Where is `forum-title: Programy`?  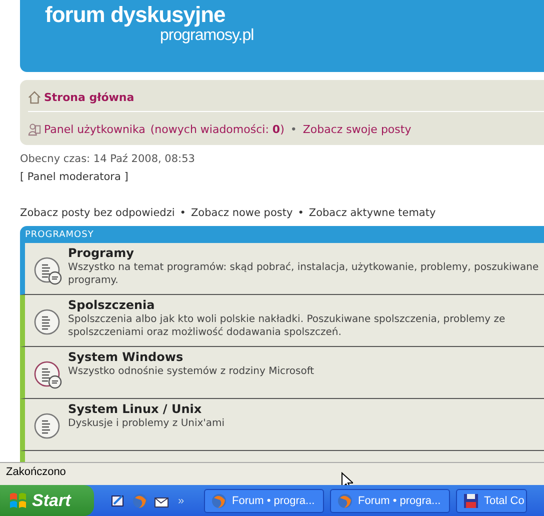
forum-title: Programy is located at coordinates (306, 253).